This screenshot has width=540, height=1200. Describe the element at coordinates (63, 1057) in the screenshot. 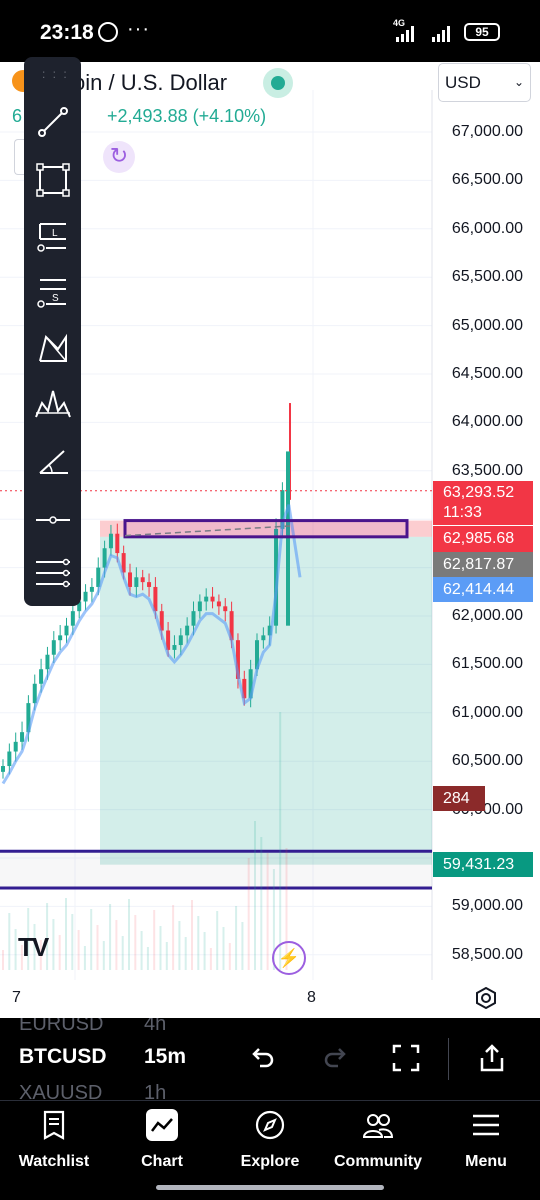

I see `symbol-name: BTCUSD` at that location.